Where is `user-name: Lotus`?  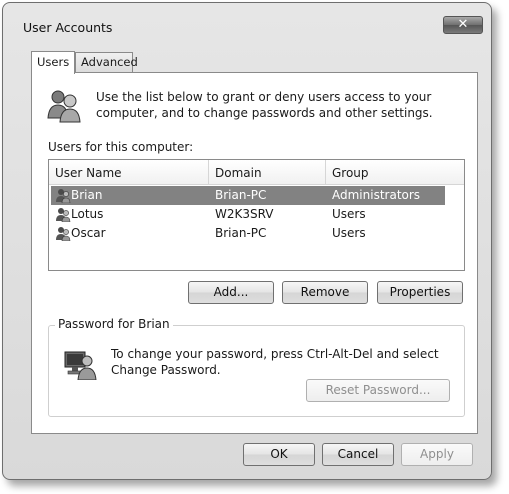
user-name: Lotus is located at coordinates (87, 214).